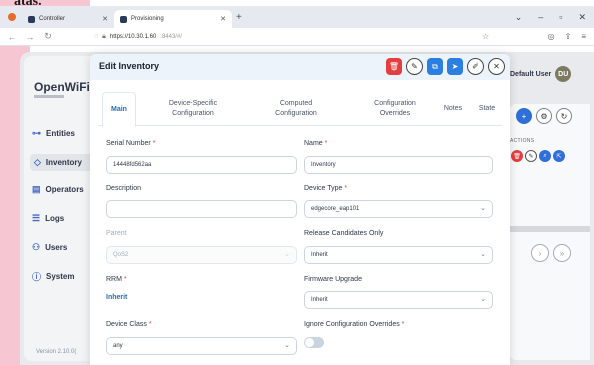 The width and height of the screenshot is (594, 365). What do you see at coordinates (551, 36) in the screenshot?
I see `pocket-icon: ◎` at bounding box center [551, 36].